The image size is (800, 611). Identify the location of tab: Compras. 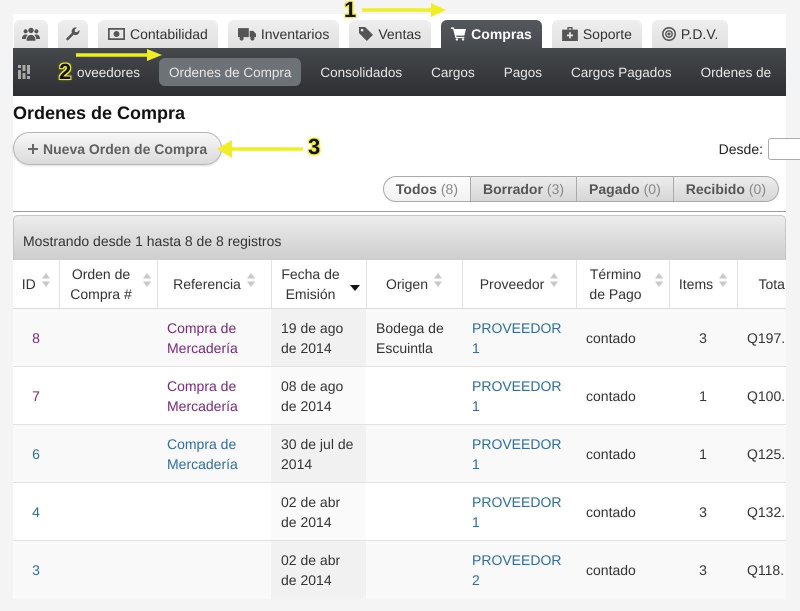
(491, 34).